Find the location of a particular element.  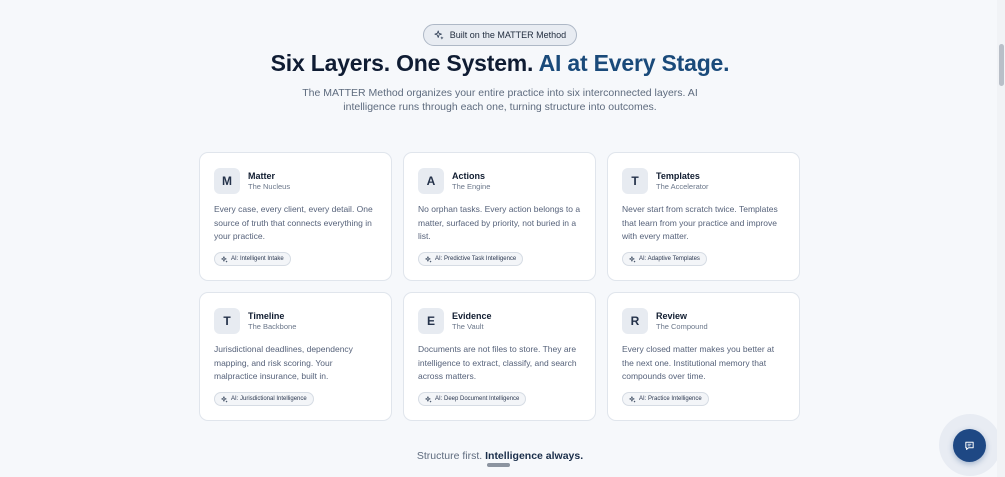

card-header: T Timeline The Backbone is located at coordinates (295, 320).